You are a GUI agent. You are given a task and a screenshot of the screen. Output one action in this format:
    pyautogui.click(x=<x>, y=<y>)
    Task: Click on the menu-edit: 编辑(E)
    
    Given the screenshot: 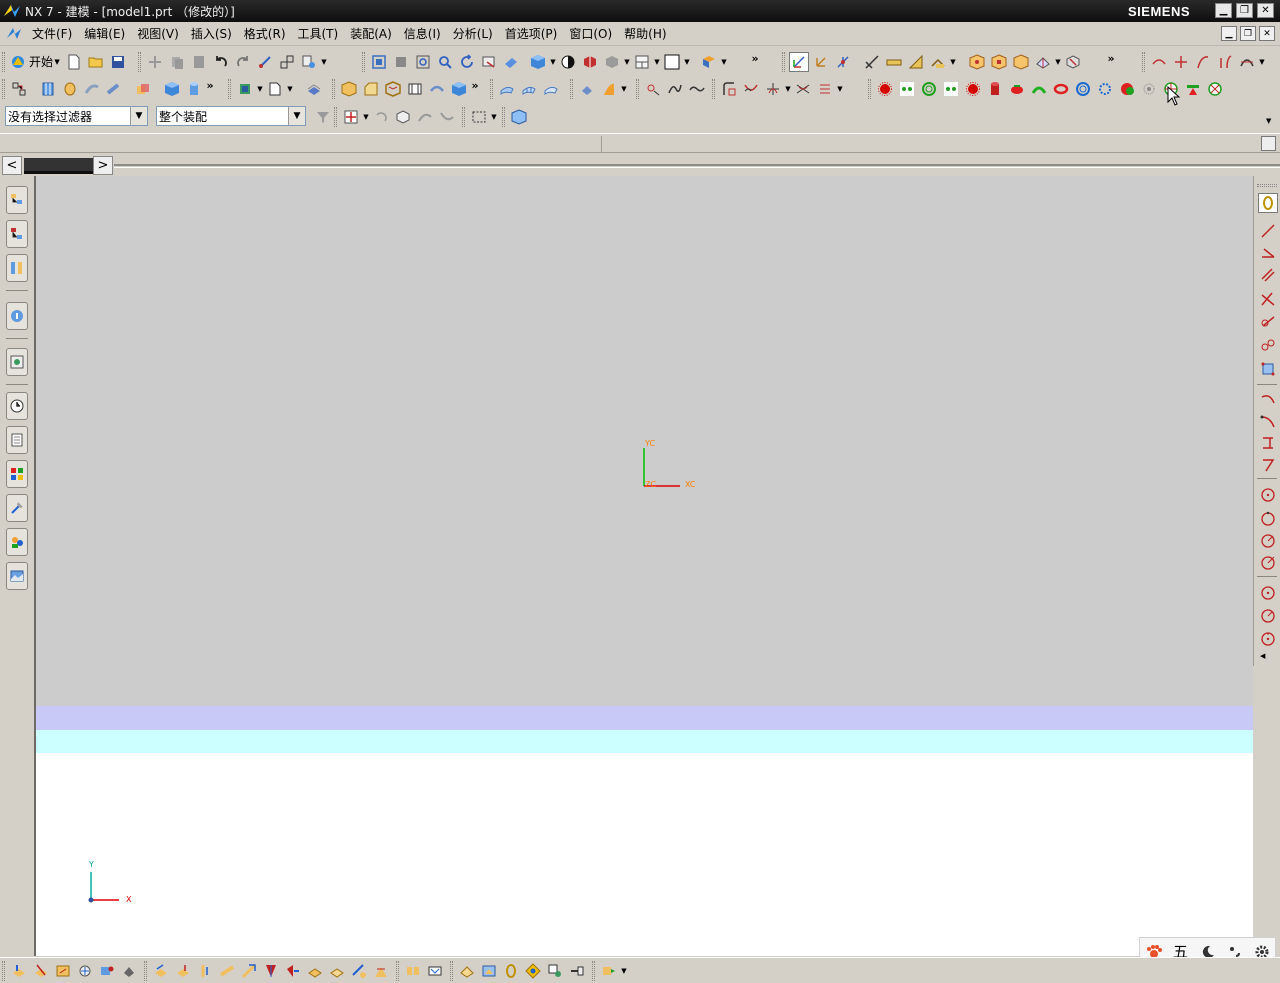 What is the action you would take?
    pyautogui.click(x=104, y=34)
    